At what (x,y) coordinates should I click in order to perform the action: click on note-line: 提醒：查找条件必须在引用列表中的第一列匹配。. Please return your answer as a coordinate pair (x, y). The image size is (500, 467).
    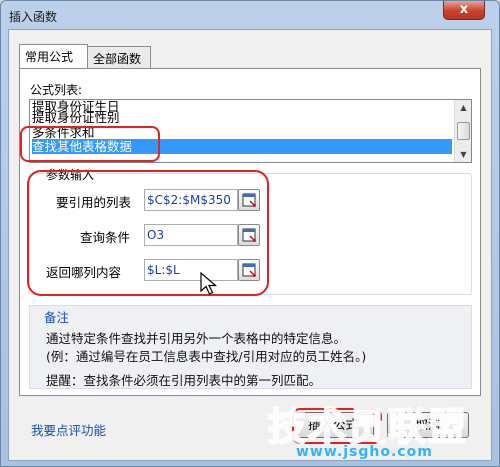
    Looking at the image, I should click on (184, 380).